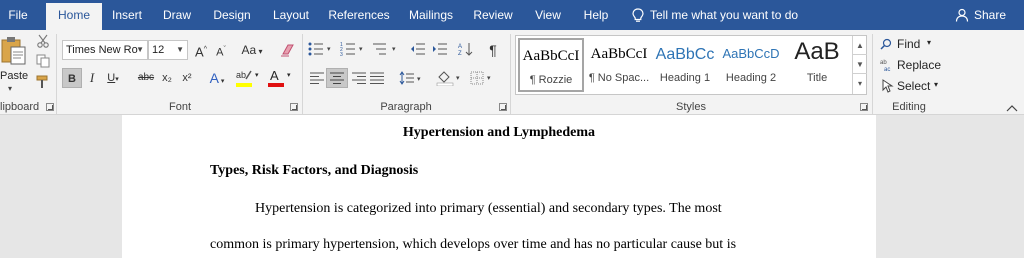 The height and width of the screenshot is (258, 1024). Describe the element at coordinates (187, 78) in the screenshot. I see `superscript-button: x²` at that location.